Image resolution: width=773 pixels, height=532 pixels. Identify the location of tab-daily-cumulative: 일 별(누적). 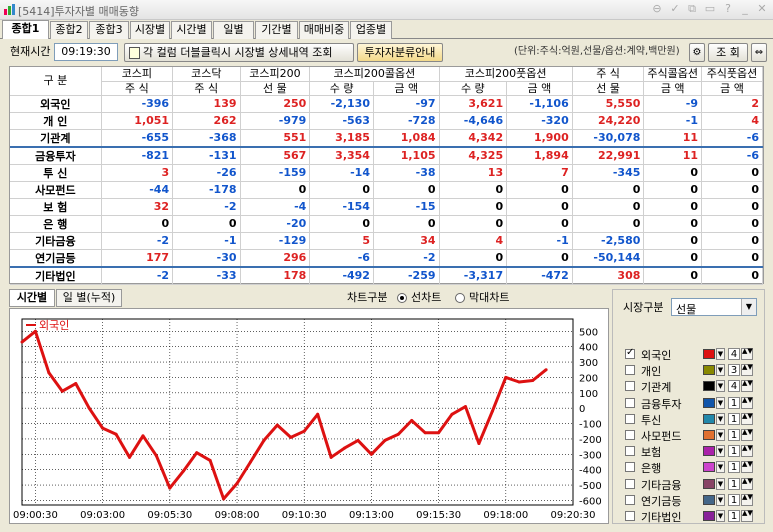
(89, 298).